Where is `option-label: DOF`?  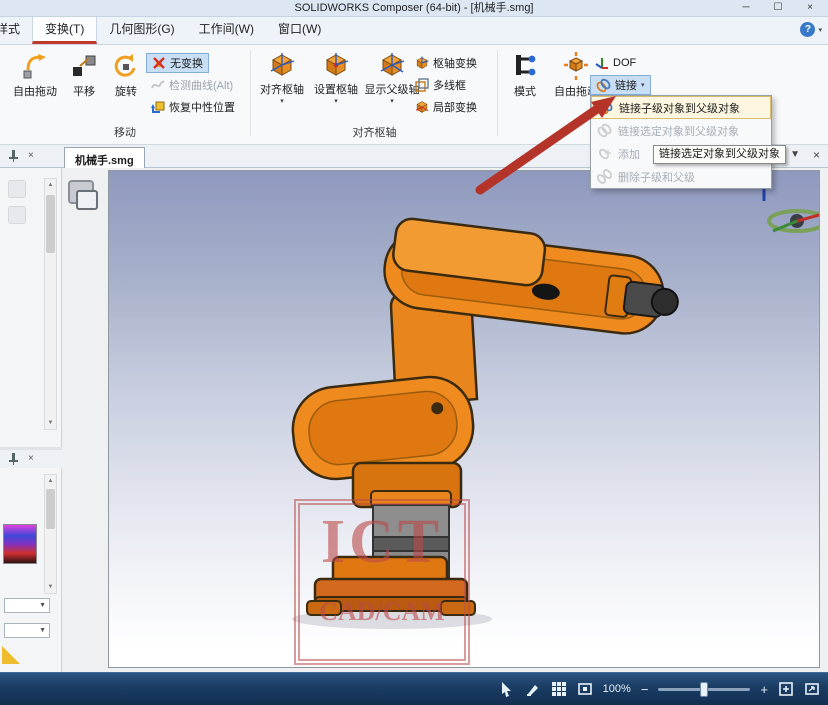
option-label: DOF is located at coordinates (625, 63).